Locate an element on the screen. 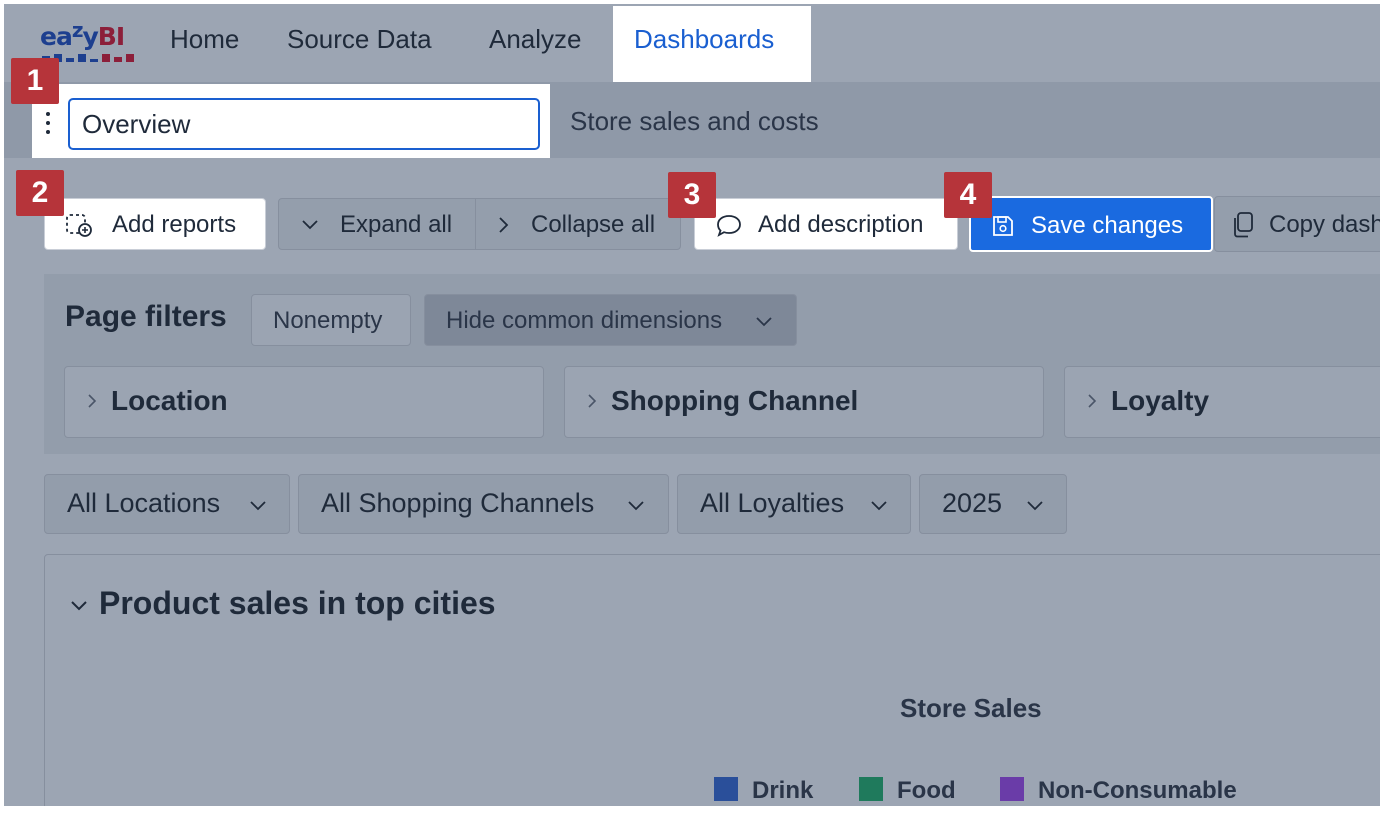  step-badge-4: 4 is located at coordinates (968, 195).